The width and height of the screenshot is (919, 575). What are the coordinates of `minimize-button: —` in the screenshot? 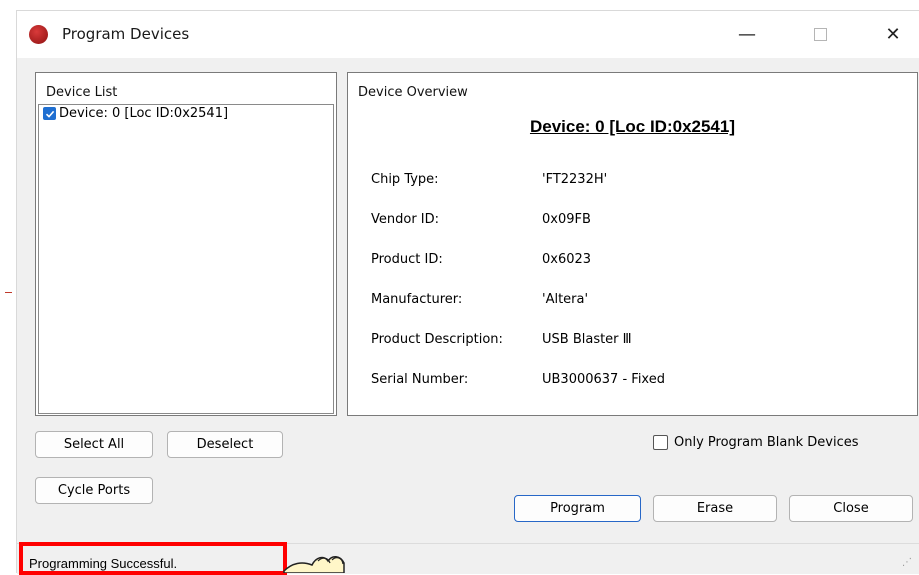 It's located at (747, 34).